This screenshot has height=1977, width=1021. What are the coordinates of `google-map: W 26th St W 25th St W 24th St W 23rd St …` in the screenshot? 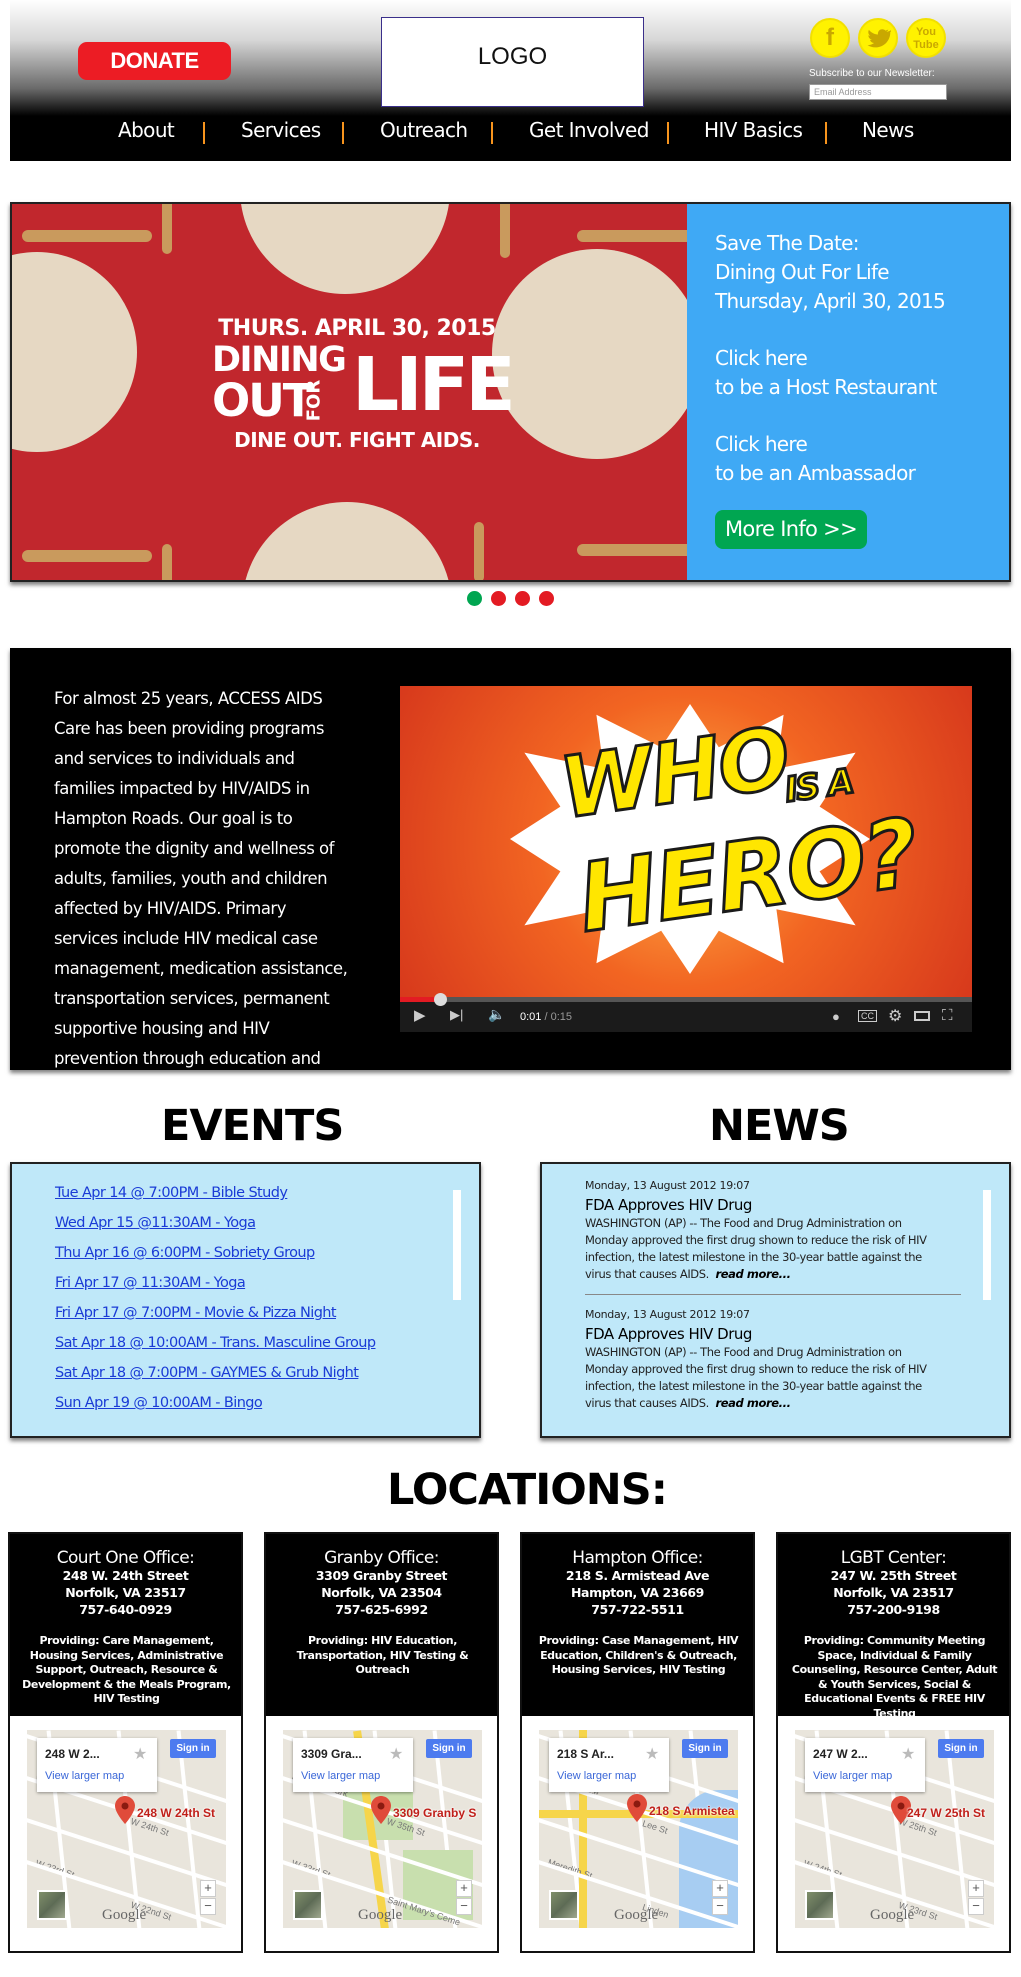 It's located at (894, 1829).